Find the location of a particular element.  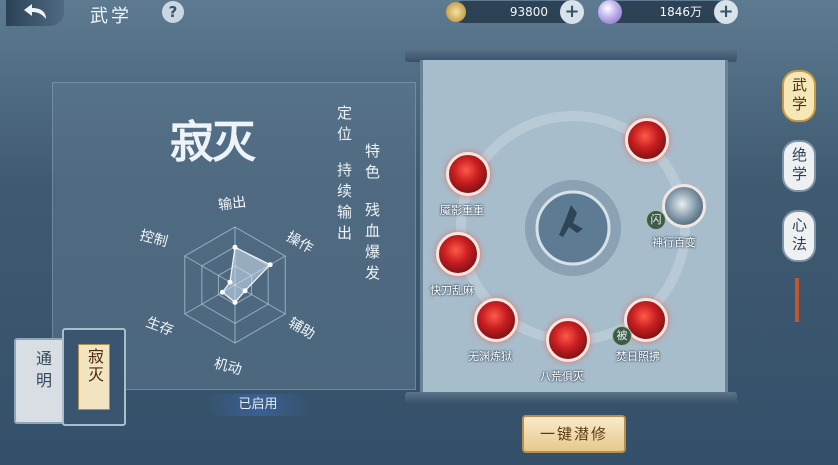

pearl-value: 1846万 is located at coordinates (680, 12).